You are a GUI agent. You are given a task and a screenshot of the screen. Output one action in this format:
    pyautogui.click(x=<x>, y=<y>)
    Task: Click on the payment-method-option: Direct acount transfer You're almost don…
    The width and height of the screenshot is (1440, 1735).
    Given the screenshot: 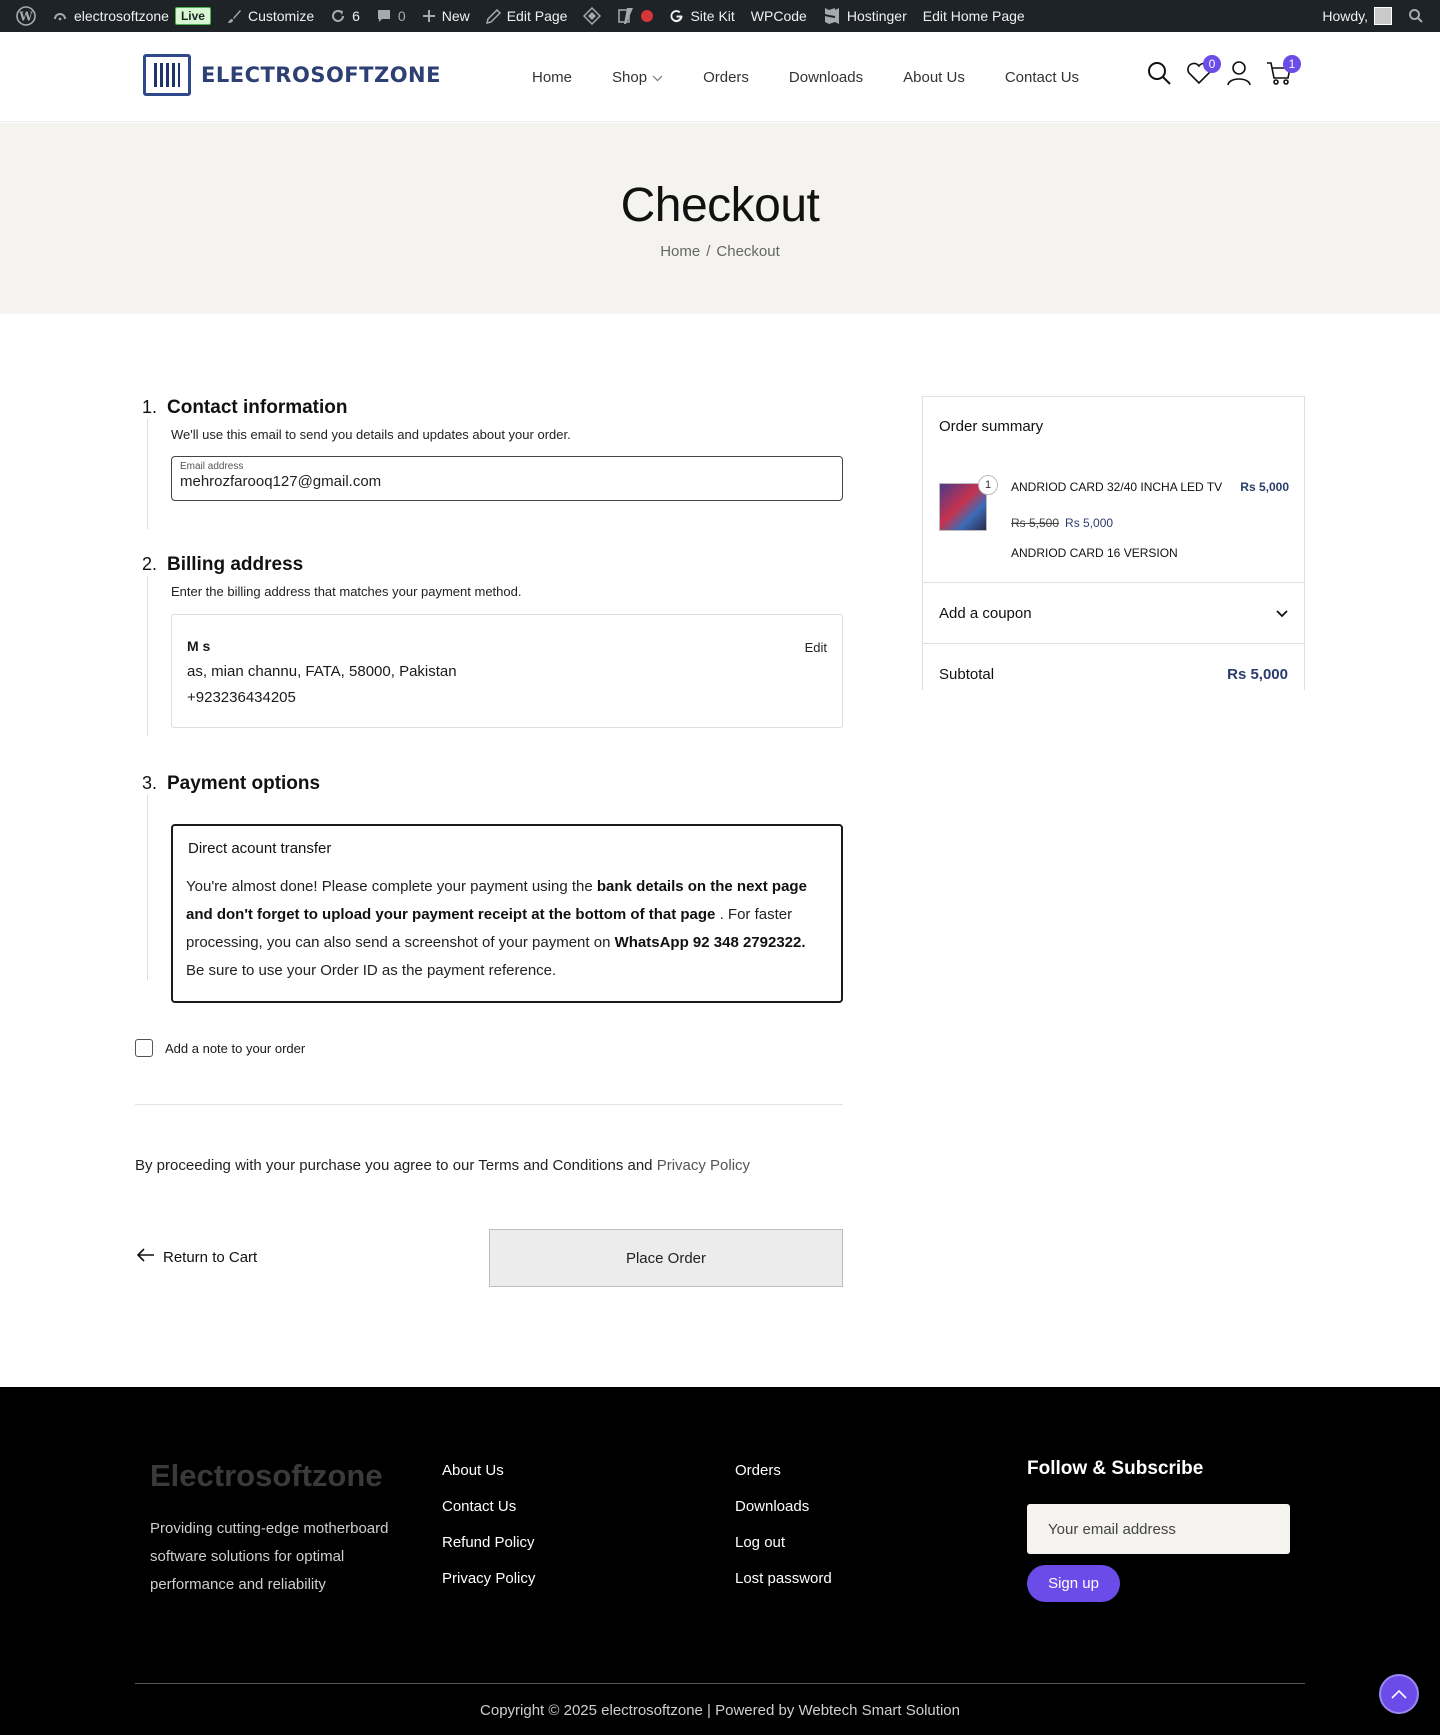 What is the action you would take?
    pyautogui.click(x=507, y=913)
    